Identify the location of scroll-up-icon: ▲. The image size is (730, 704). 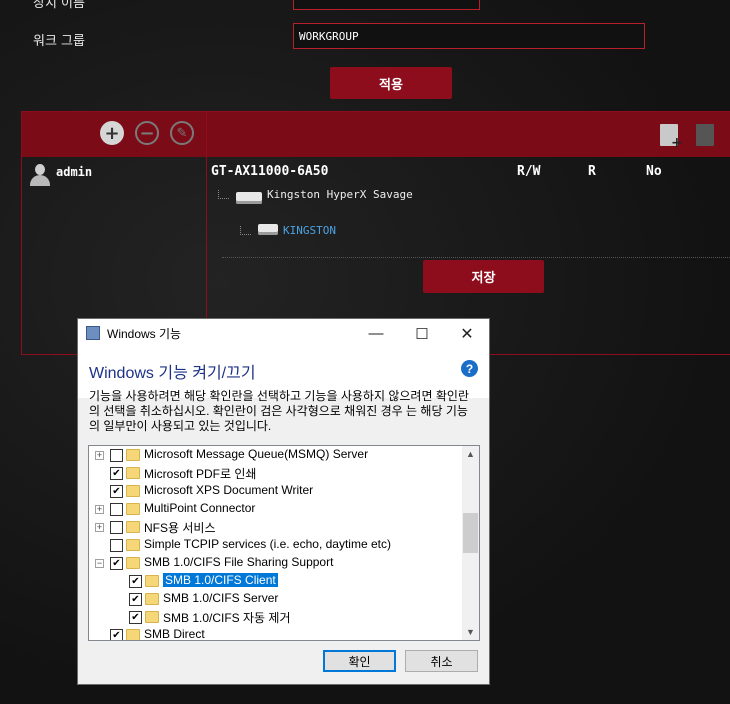
(470, 454).